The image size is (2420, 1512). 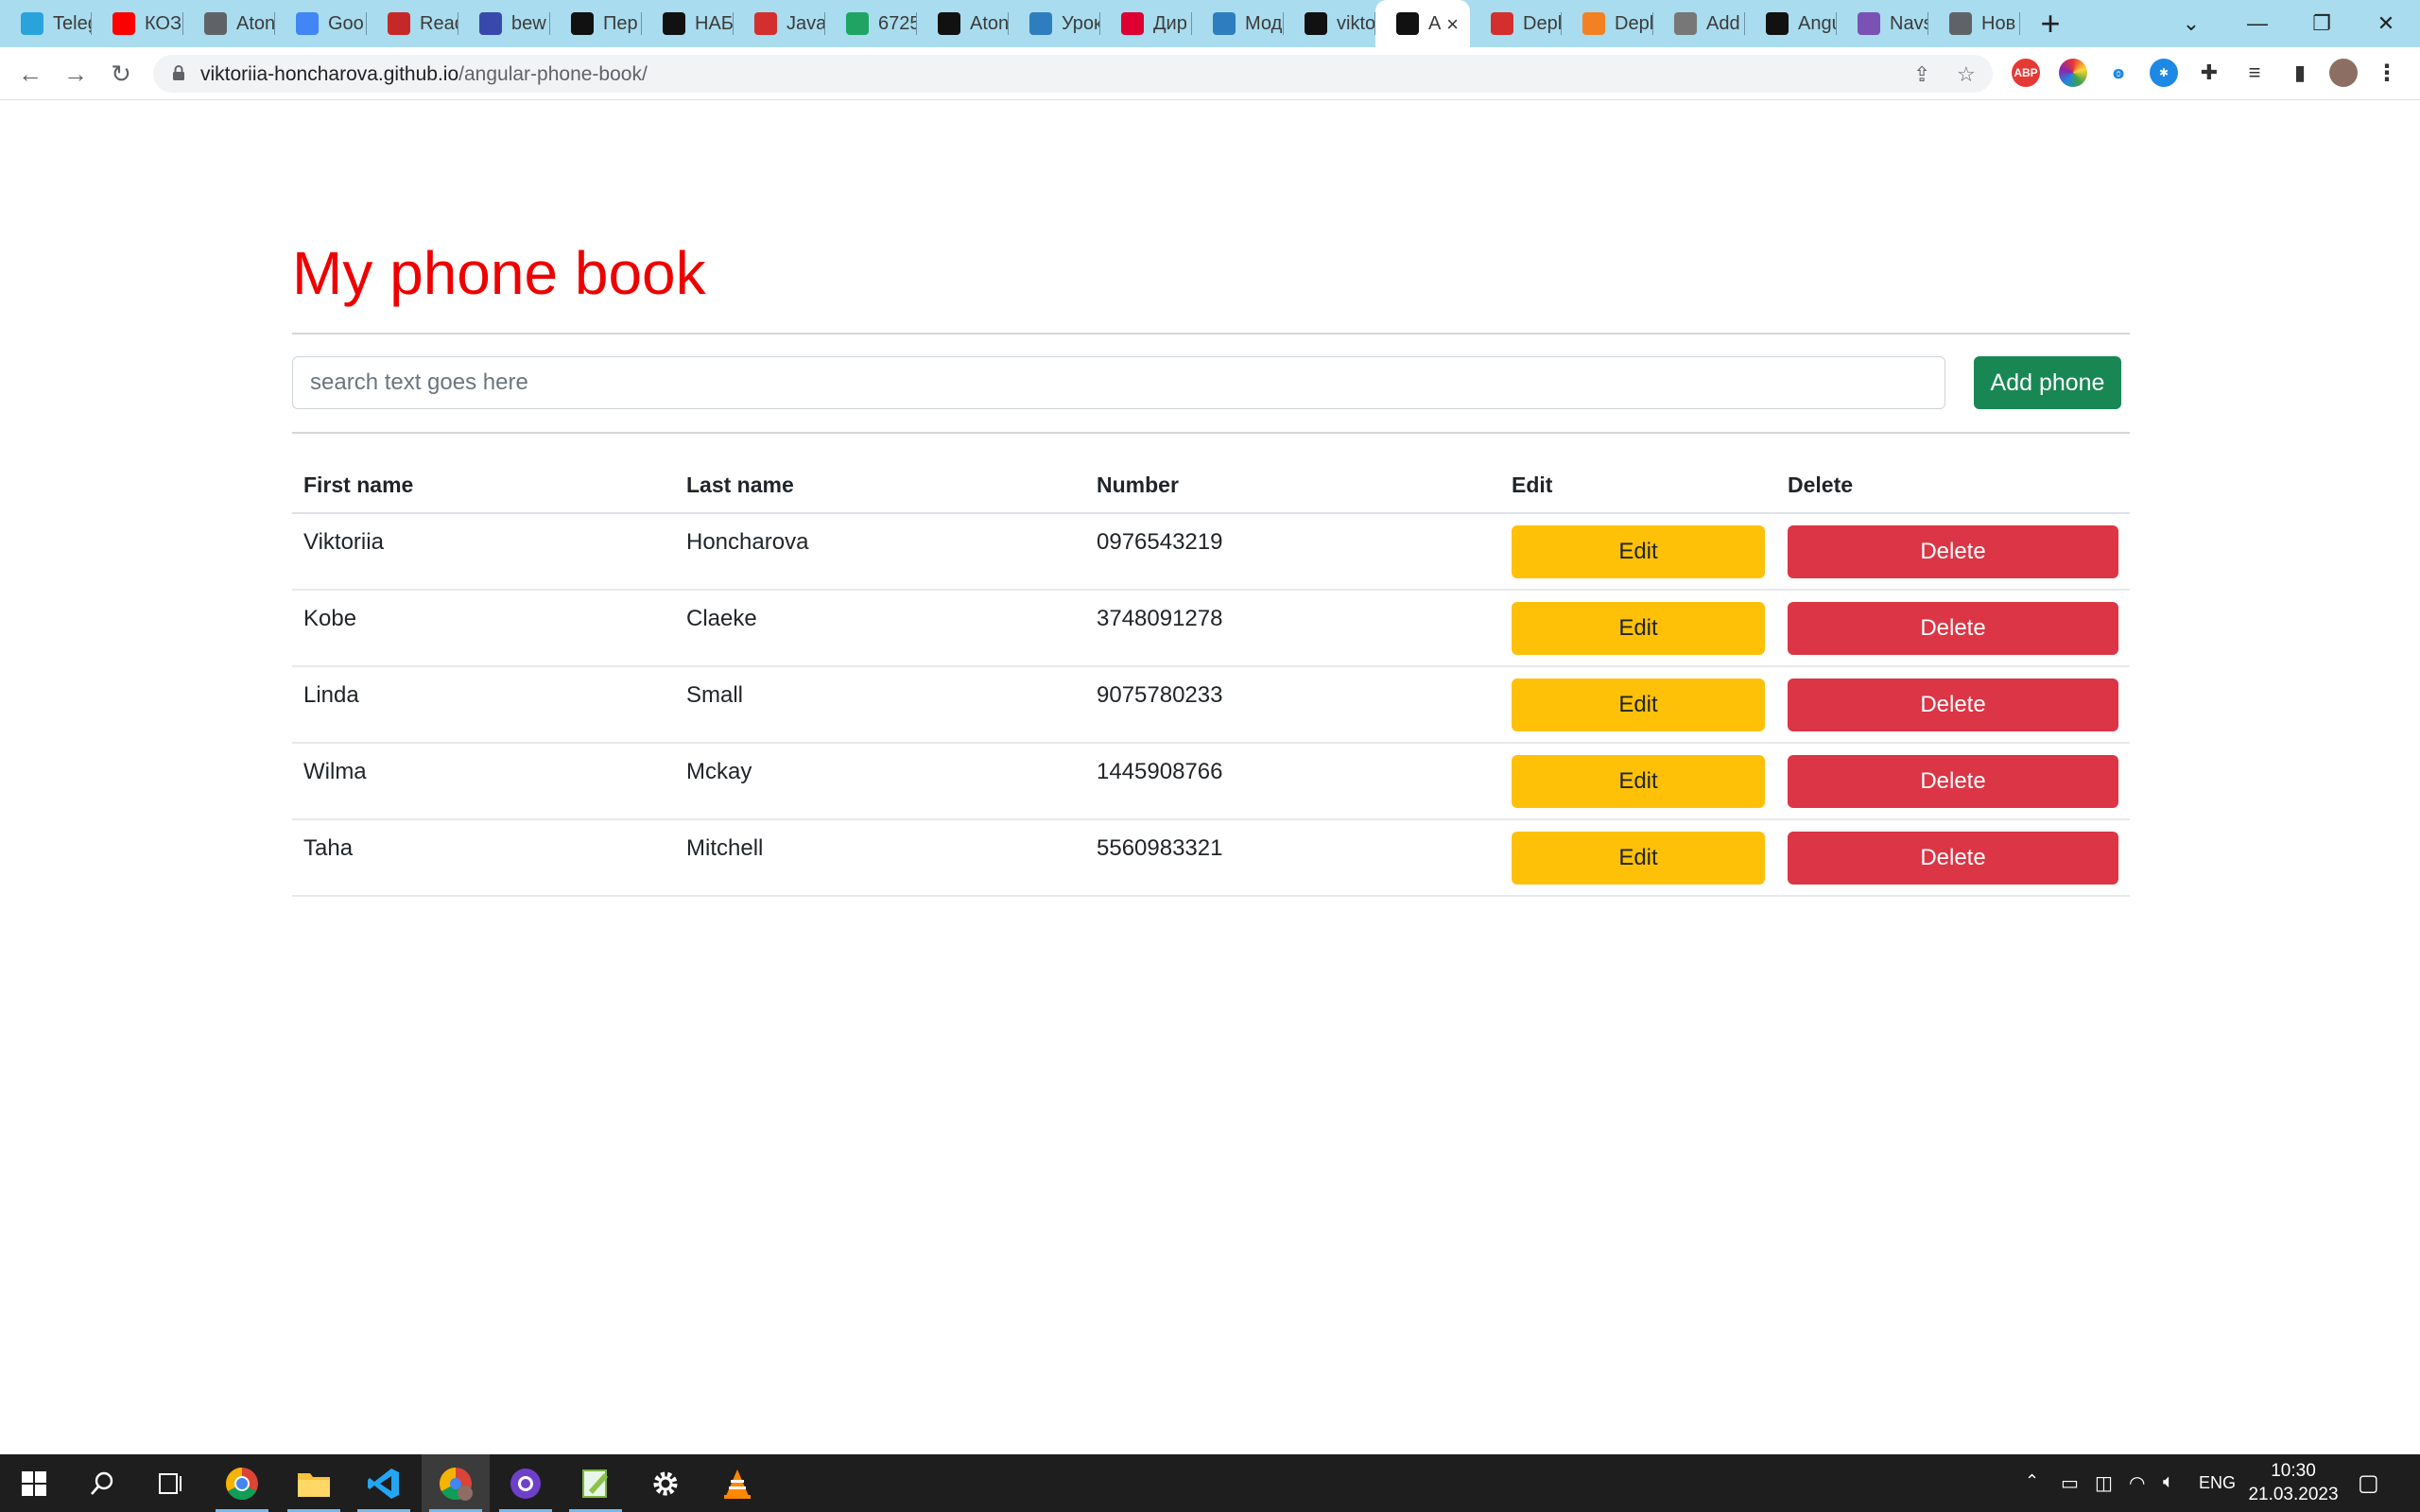 What do you see at coordinates (170, 1483) in the screenshot?
I see `task-view-icon` at bounding box center [170, 1483].